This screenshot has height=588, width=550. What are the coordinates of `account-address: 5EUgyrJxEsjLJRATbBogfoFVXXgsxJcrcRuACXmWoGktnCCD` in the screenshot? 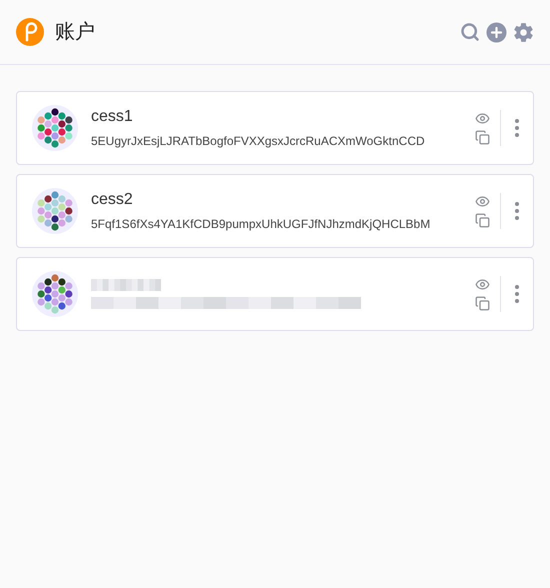 It's located at (258, 141).